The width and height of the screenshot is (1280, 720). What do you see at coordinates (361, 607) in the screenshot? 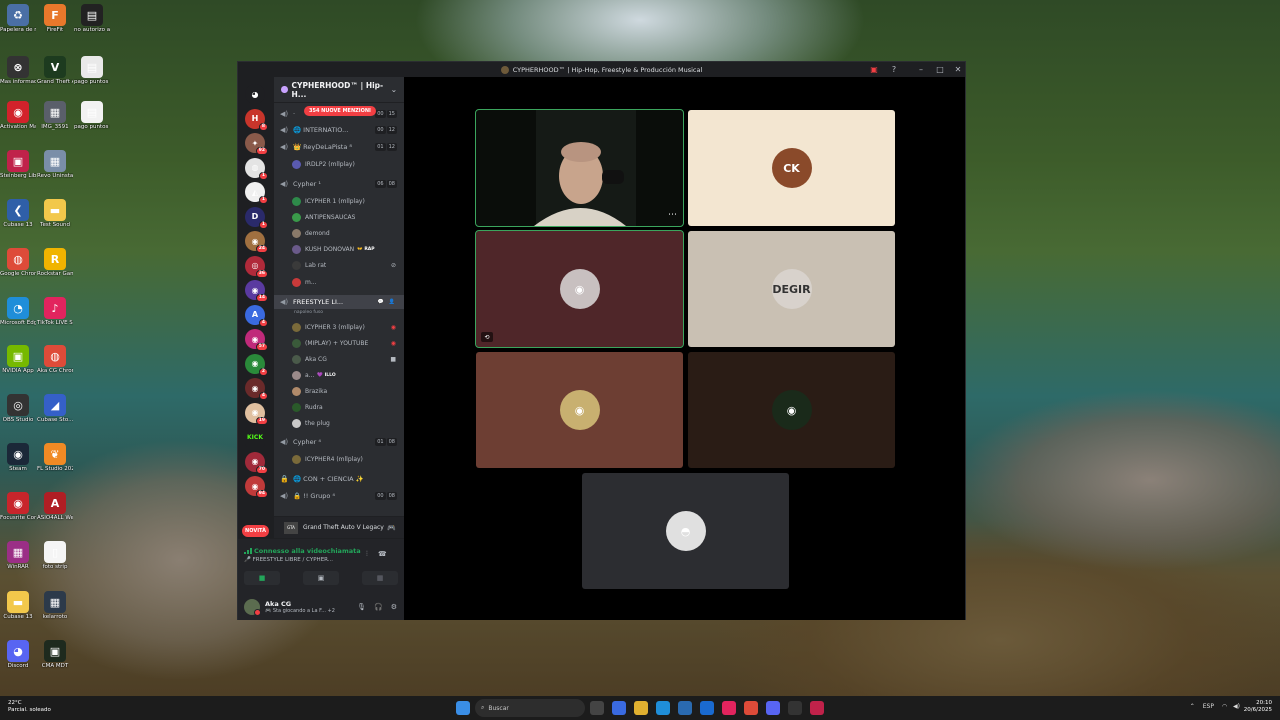
I see `microphone-icon: 🎙` at bounding box center [361, 607].